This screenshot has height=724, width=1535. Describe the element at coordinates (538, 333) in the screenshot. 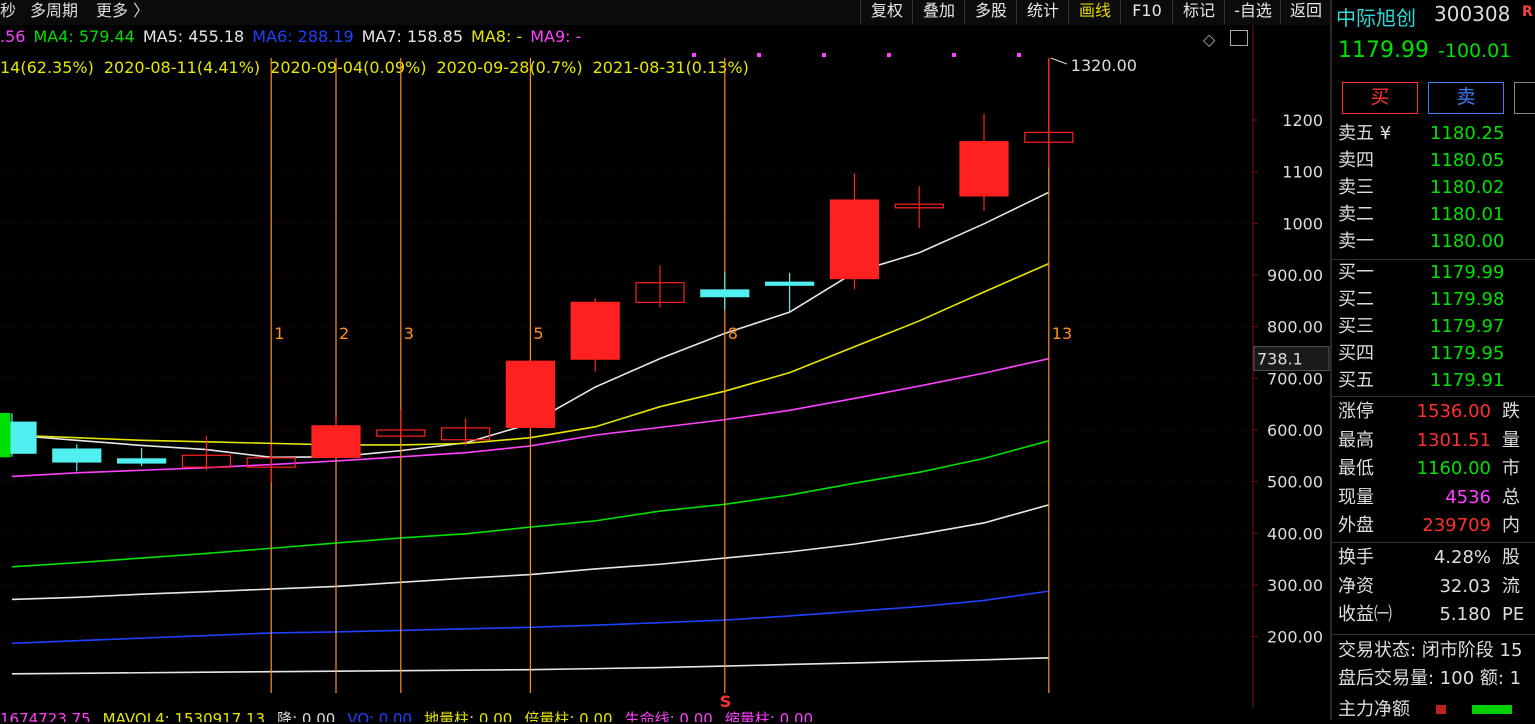

I see `cycle-label: 5` at that location.